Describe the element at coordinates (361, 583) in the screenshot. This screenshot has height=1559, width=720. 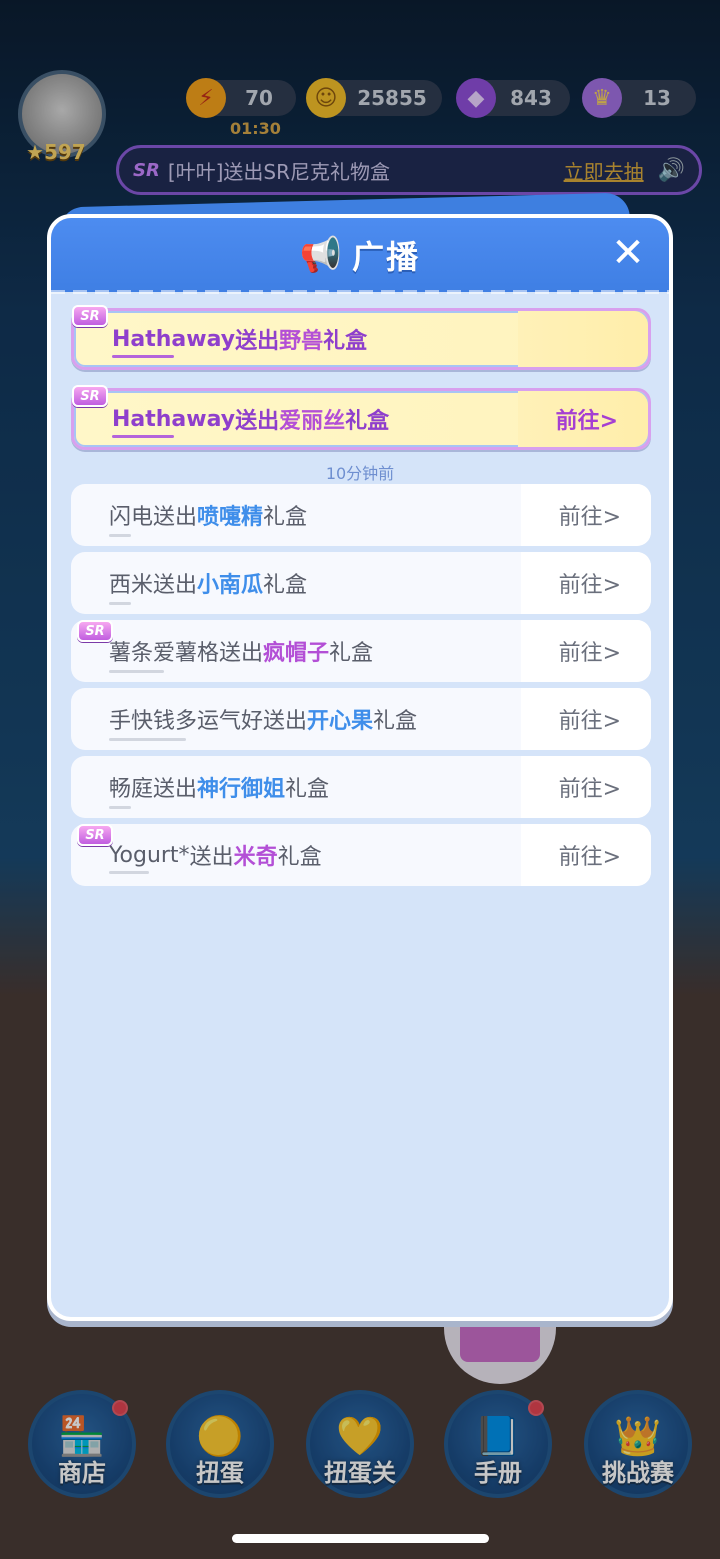
I see `broadcast-item: 西米 送出 小南瓜 礼盒 前往>` at that location.